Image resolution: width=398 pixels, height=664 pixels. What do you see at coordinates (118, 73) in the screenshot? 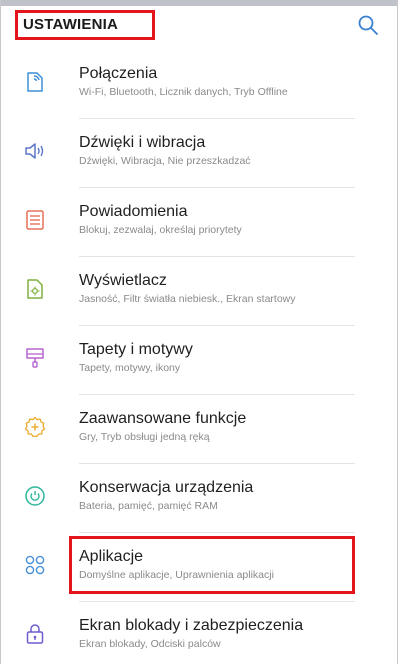
I see `settings-item-label: Połączenia` at bounding box center [118, 73].